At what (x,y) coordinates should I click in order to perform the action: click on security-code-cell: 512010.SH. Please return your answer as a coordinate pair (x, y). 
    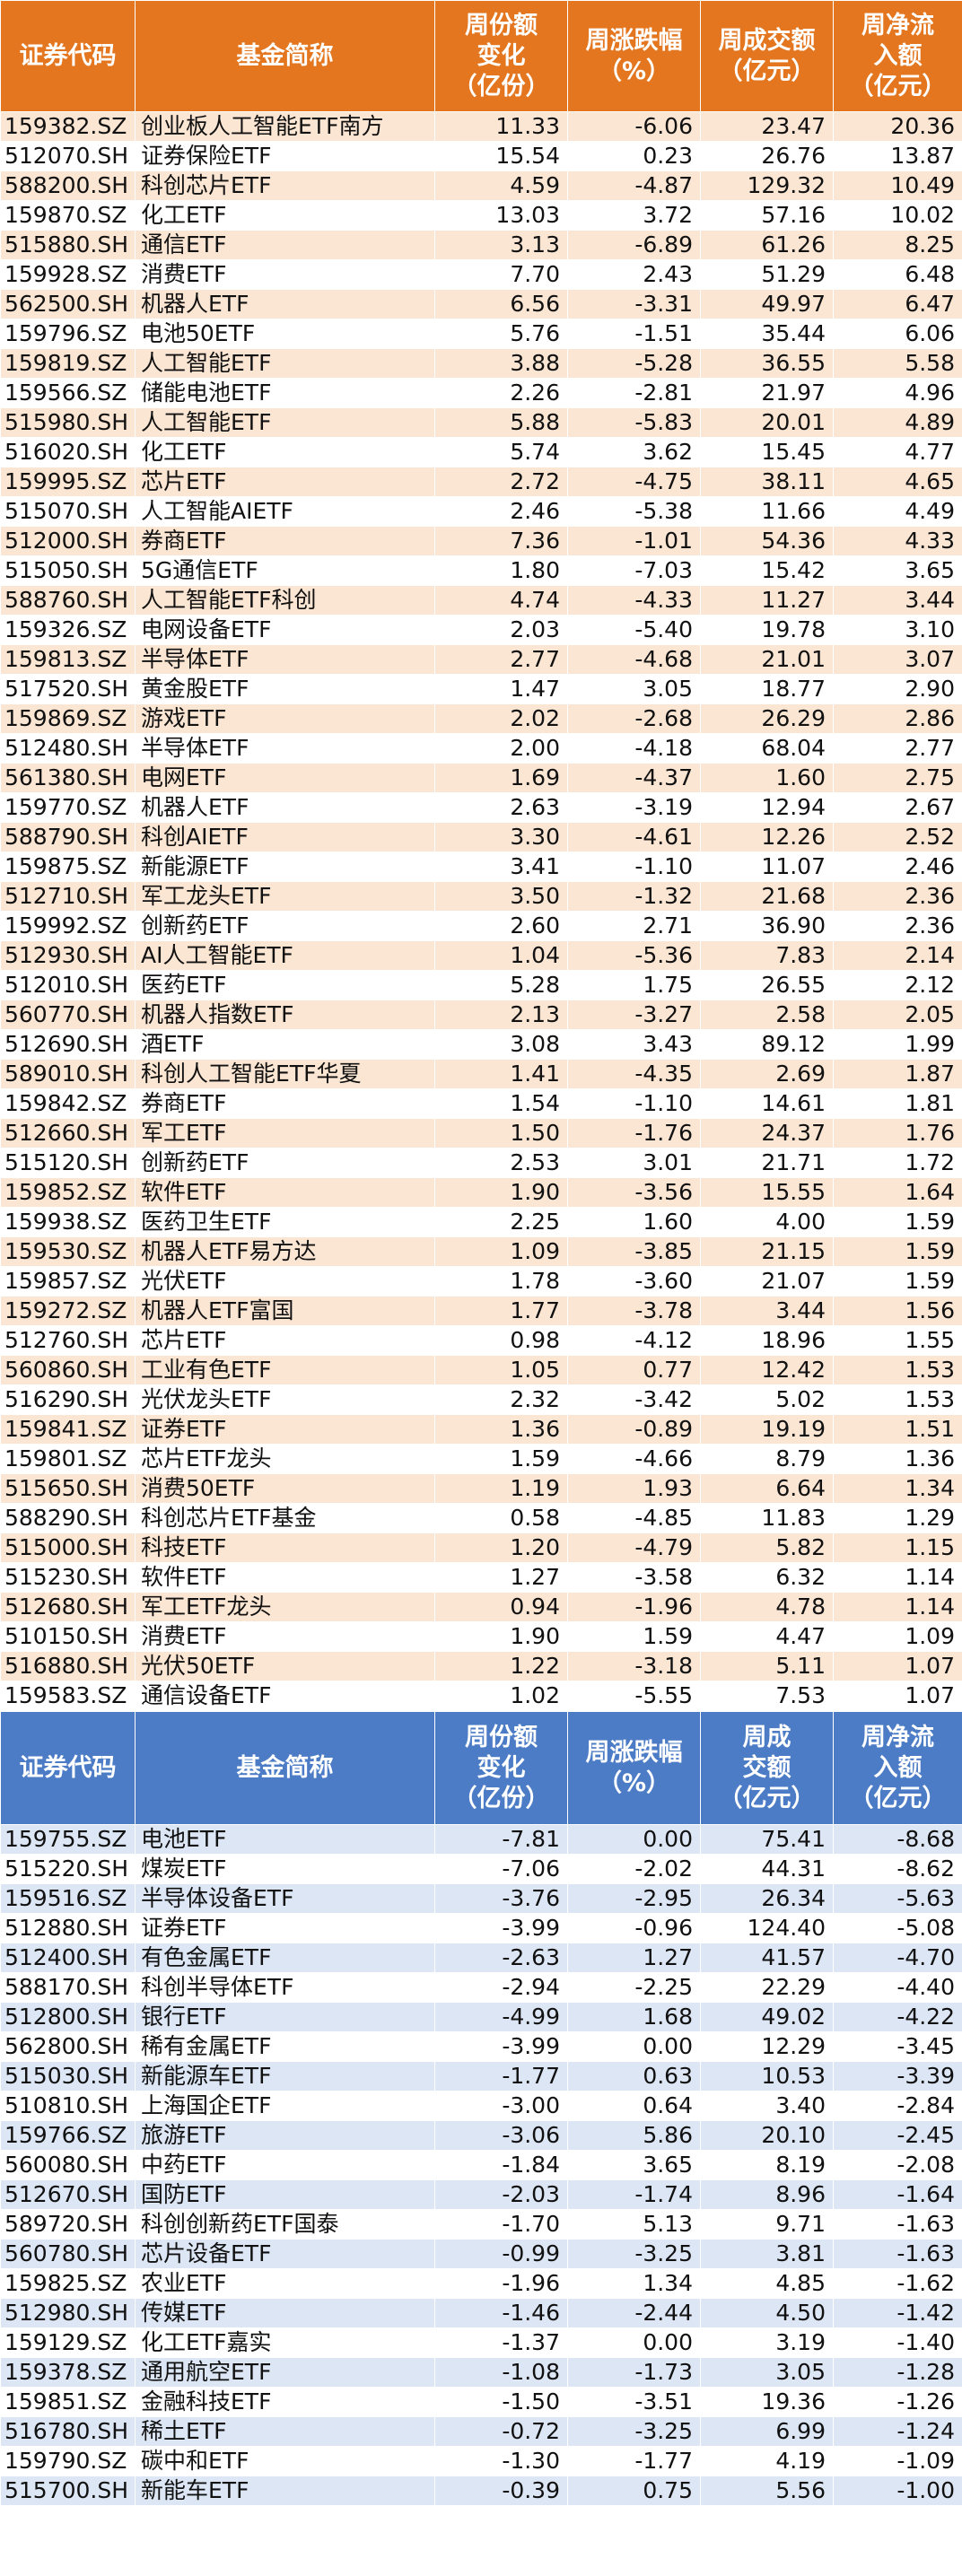
    Looking at the image, I should click on (68, 985).